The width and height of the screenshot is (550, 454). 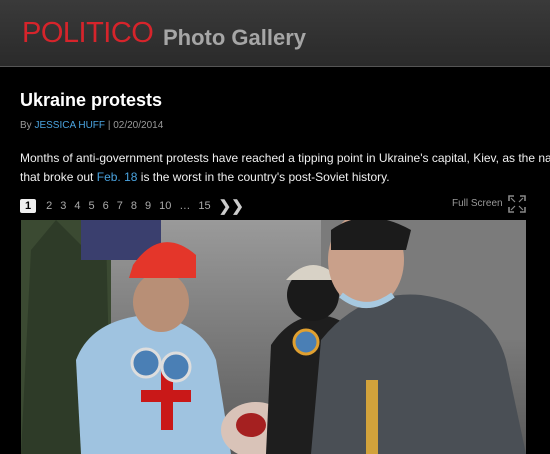 I want to click on byline: By JESSICA HUFF | 02/20/2014, so click(x=91, y=125).